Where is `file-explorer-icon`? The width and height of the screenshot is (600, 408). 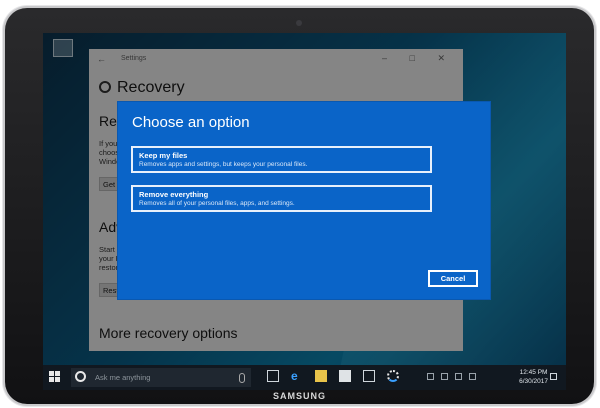 file-explorer-icon is located at coordinates (321, 376).